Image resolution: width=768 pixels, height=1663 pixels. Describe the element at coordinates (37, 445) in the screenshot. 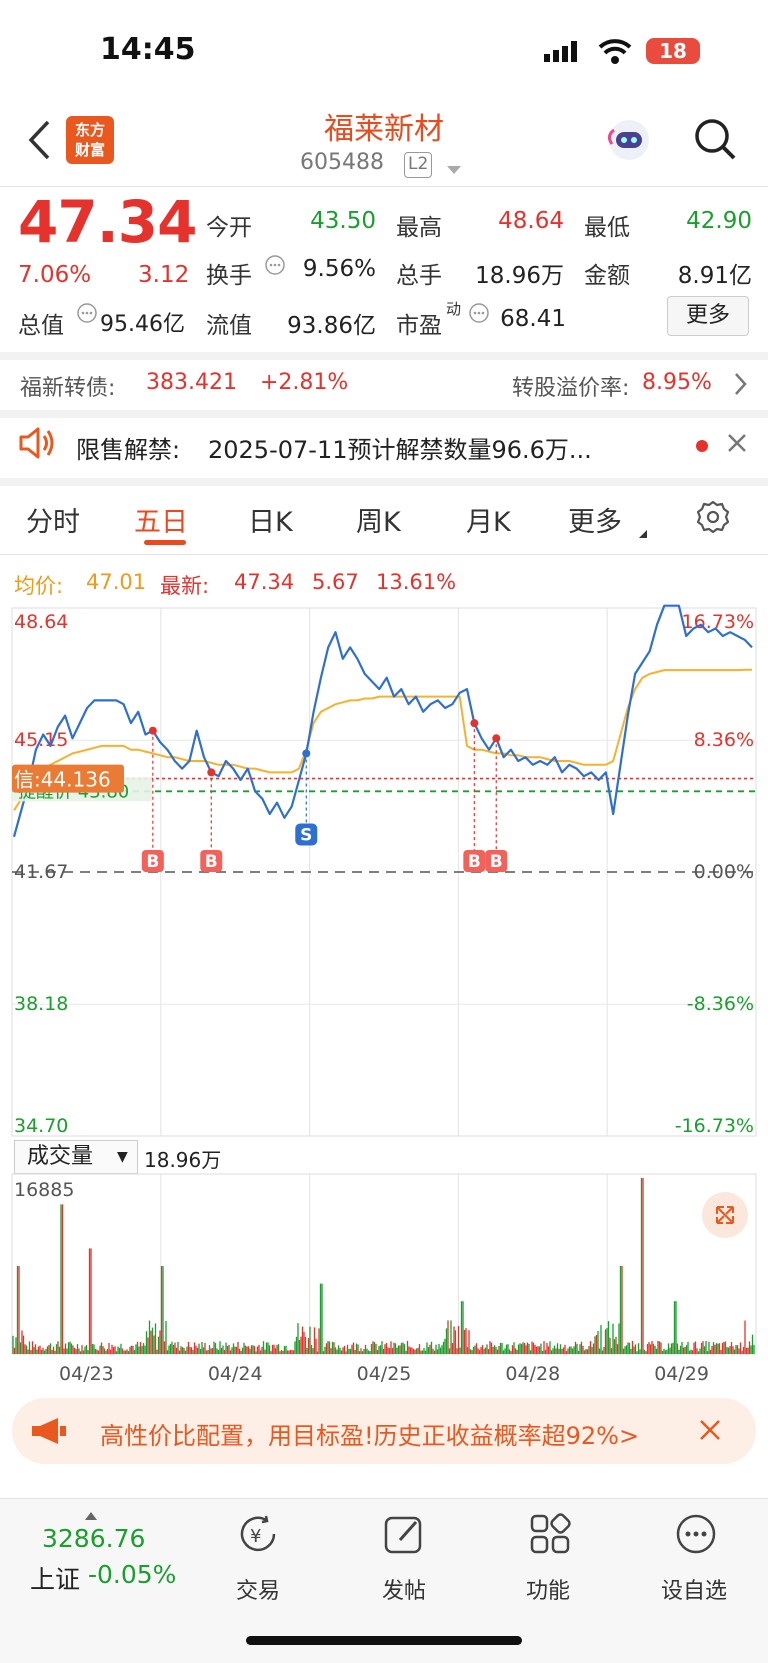

I see `speaker-icon` at that location.